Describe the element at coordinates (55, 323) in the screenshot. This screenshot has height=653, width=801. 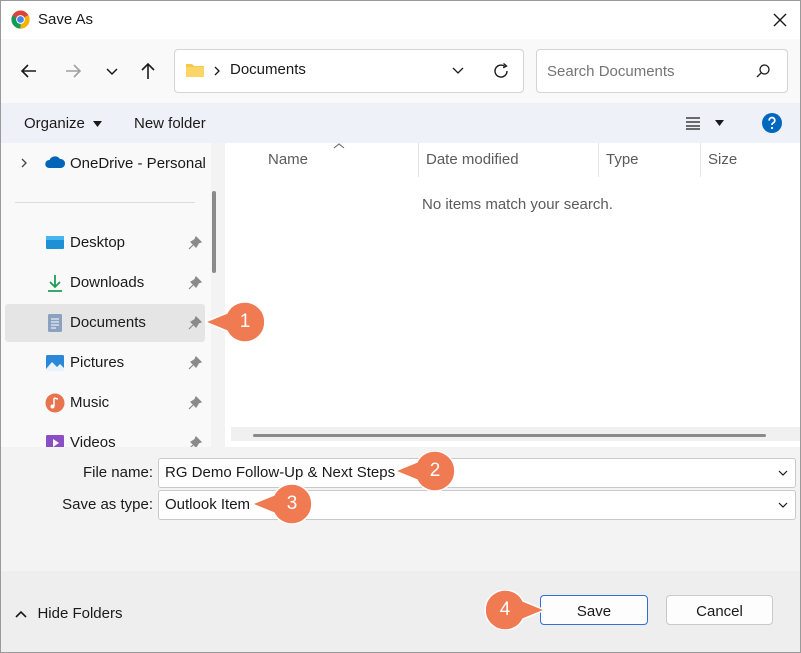
I see `documents-icon` at that location.